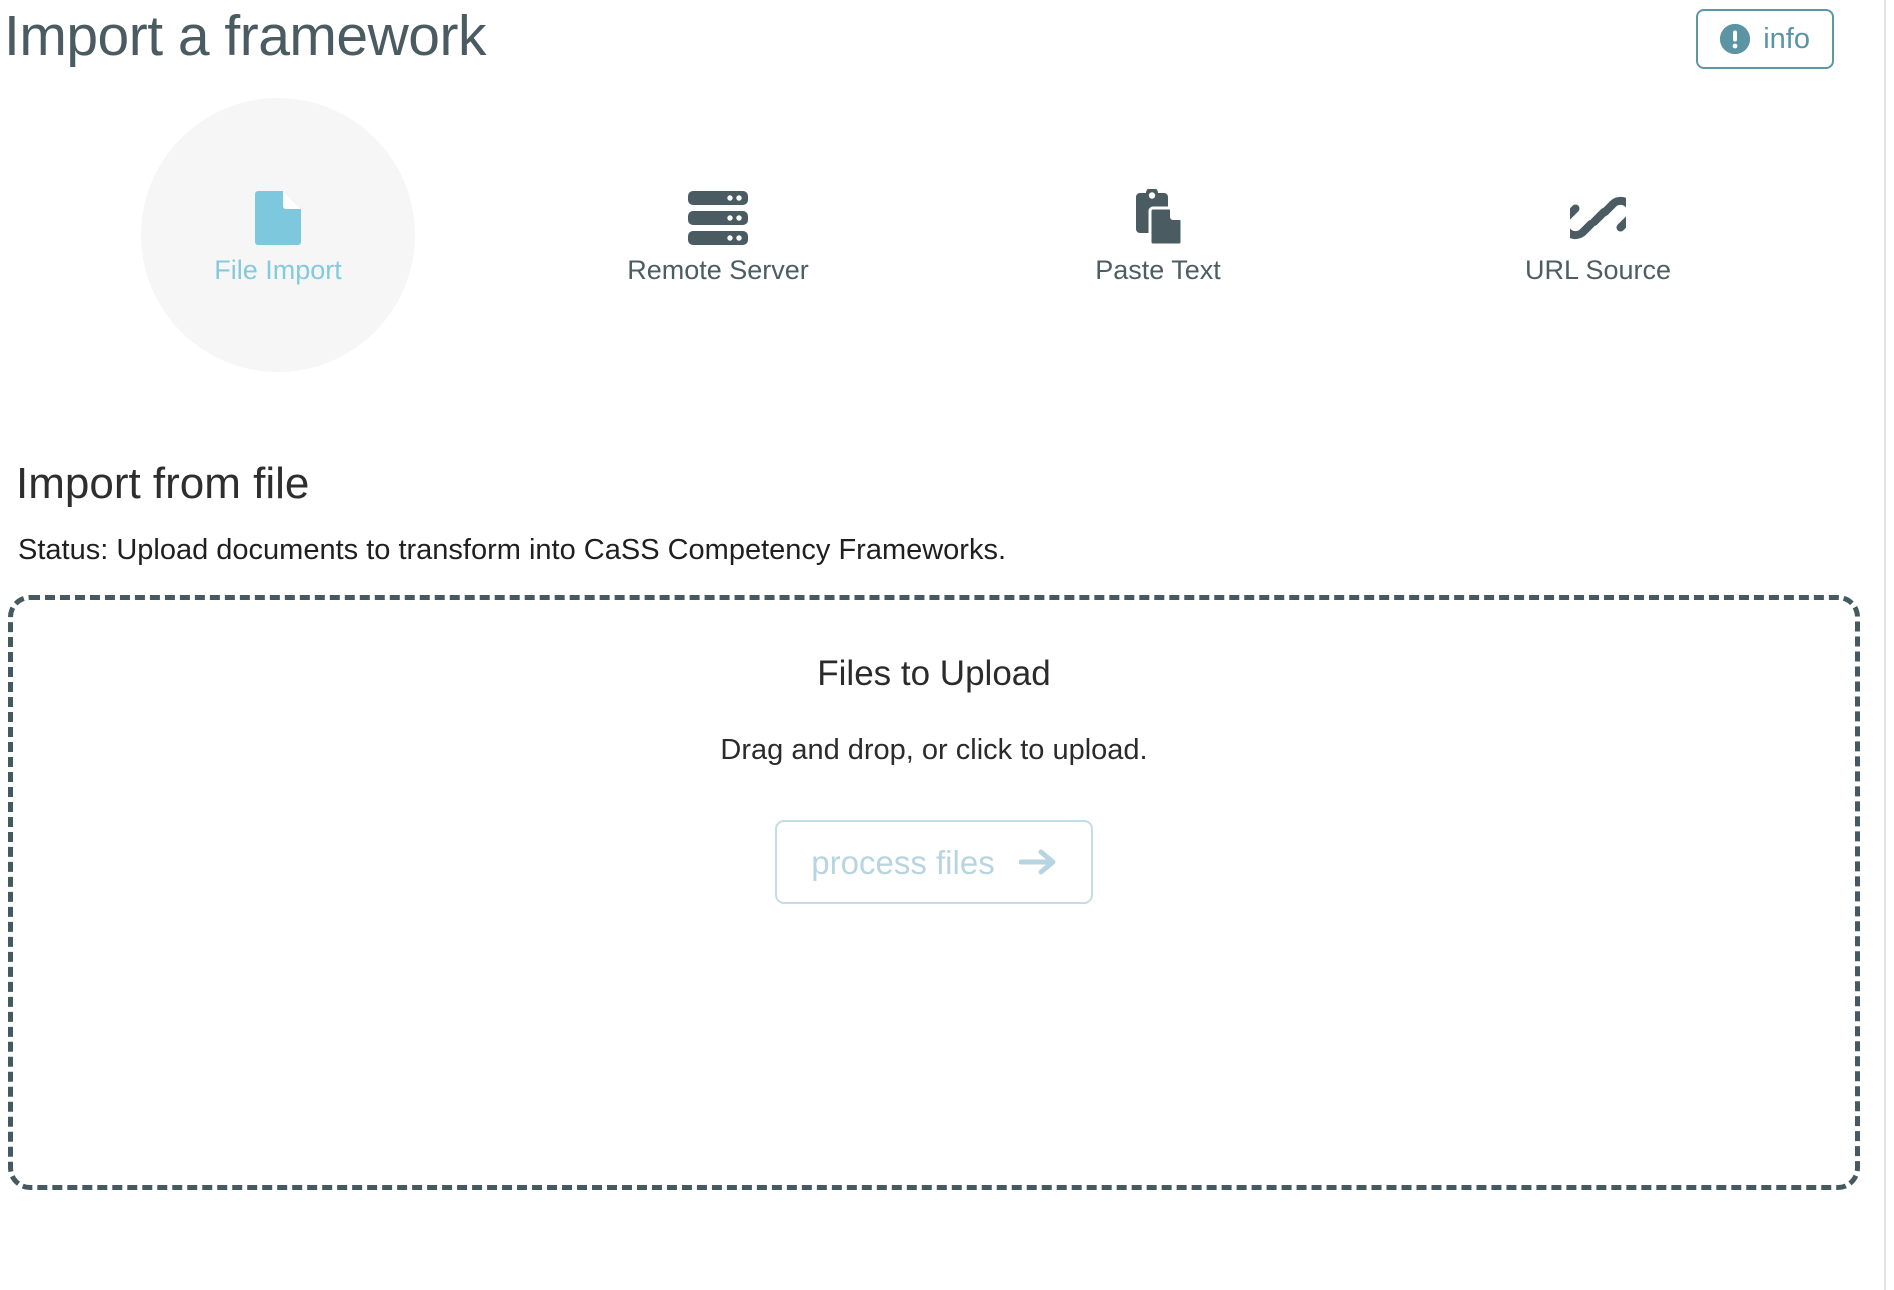 This screenshot has width=1894, height=1290. Describe the element at coordinates (934, 750) in the screenshot. I see `dropzone-subtitle: Drag and drop, or click to upload.` at that location.